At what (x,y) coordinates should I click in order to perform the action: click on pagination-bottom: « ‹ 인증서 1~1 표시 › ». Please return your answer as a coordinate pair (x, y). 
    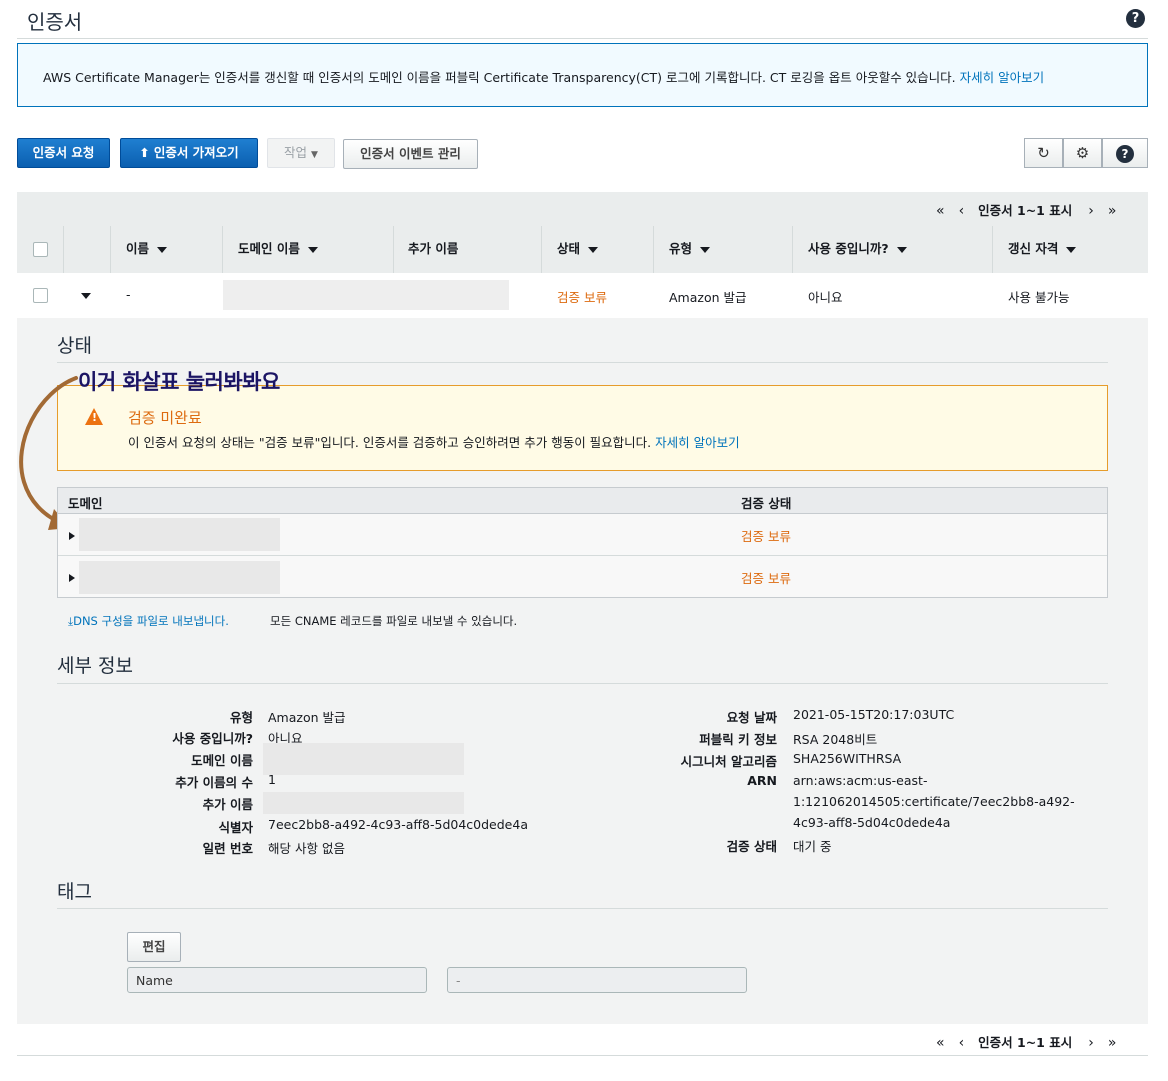
    Looking at the image, I should click on (1026, 1041).